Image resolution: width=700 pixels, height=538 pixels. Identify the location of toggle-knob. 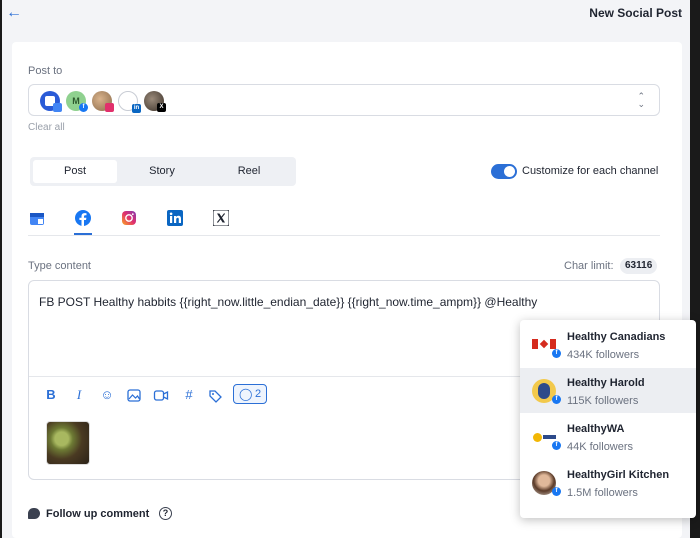
(509, 171).